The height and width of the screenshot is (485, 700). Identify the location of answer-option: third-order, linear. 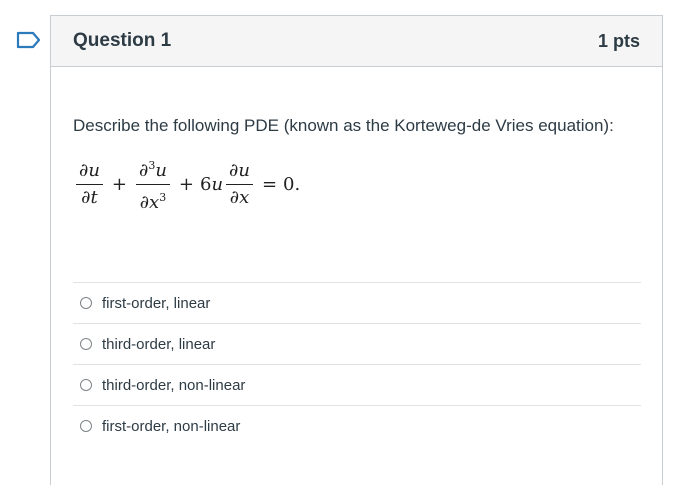
(357, 343).